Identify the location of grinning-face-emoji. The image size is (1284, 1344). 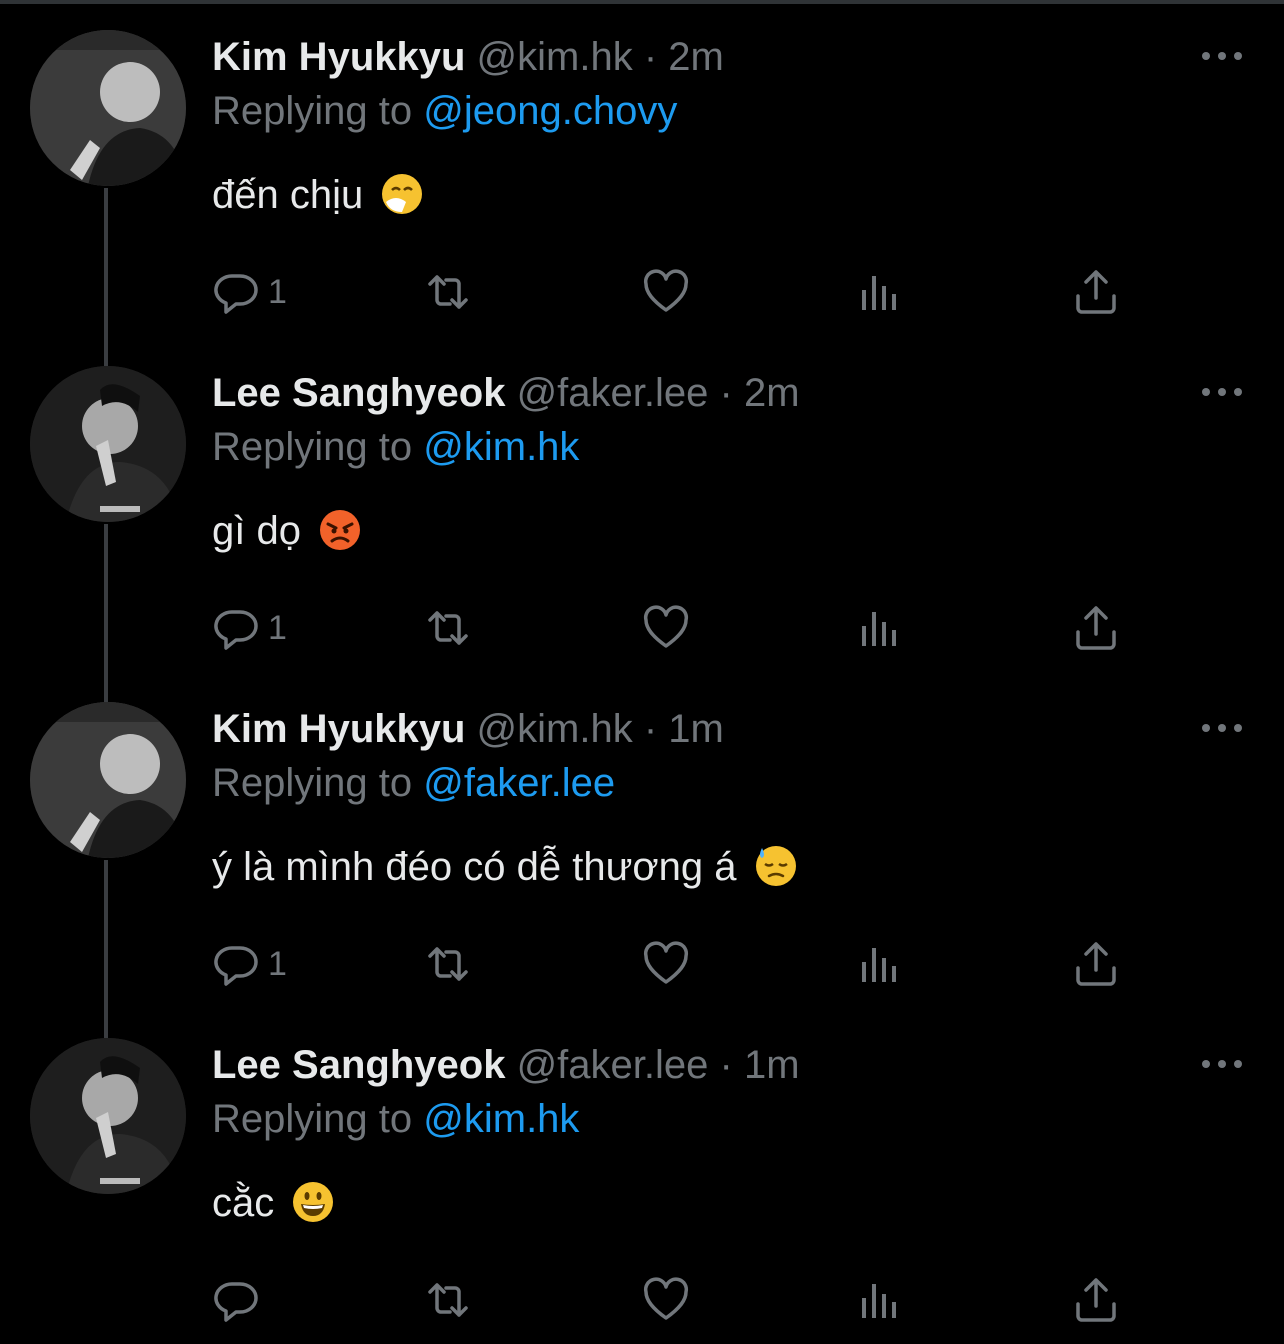
(313, 1202).